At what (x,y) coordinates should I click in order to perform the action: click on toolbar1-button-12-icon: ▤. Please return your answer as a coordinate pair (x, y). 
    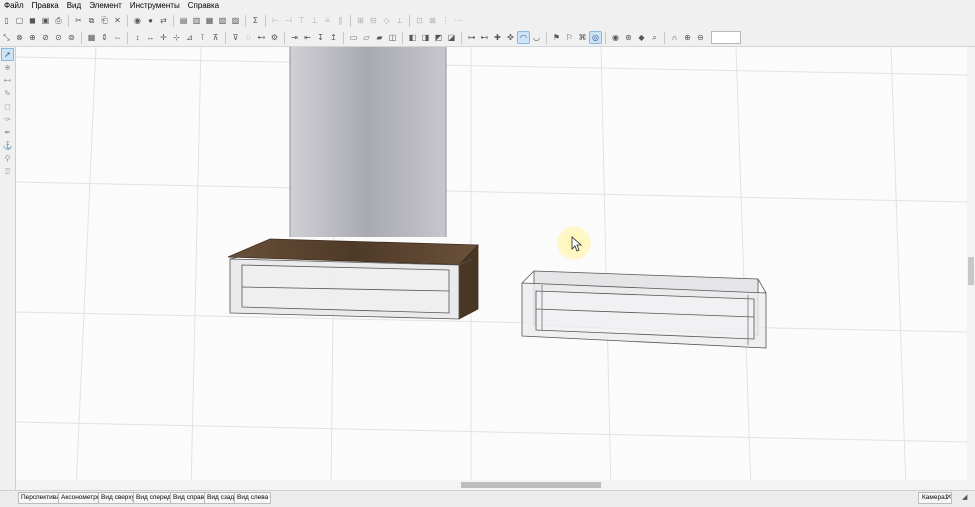
    Looking at the image, I should click on (183, 20).